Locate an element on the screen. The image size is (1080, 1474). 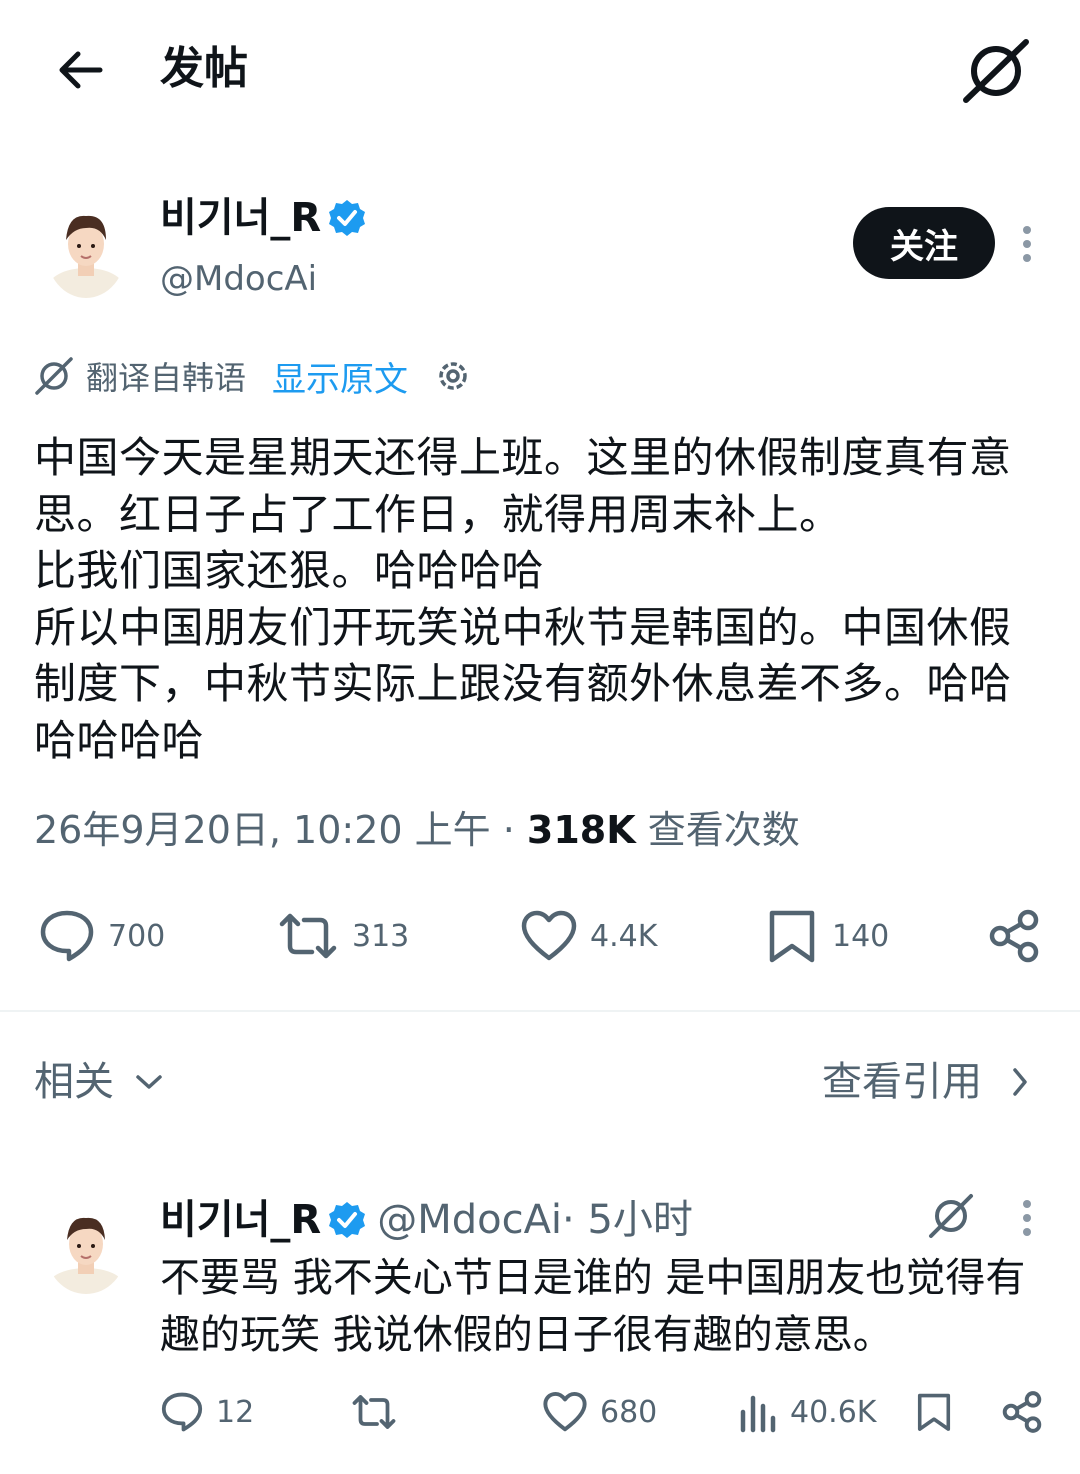
reply-author-handle: @MdocAi is located at coordinates (469, 1220).